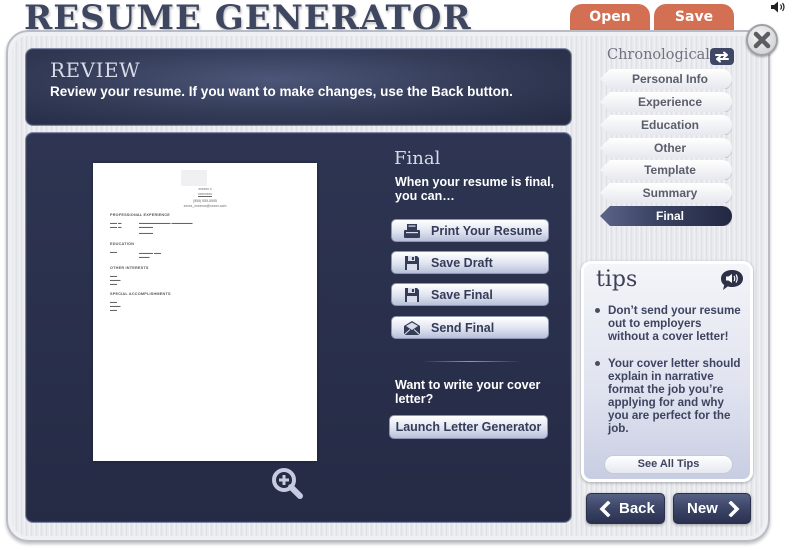  What do you see at coordinates (471, 361) in the screenshot?
I see `section-divider` at bounding box center [471, 361].